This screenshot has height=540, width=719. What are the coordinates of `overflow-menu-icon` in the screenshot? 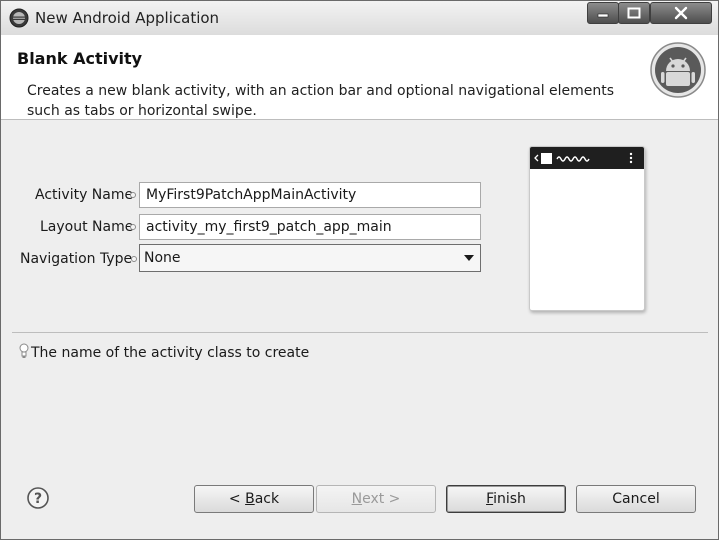 It's located at (631, 154).